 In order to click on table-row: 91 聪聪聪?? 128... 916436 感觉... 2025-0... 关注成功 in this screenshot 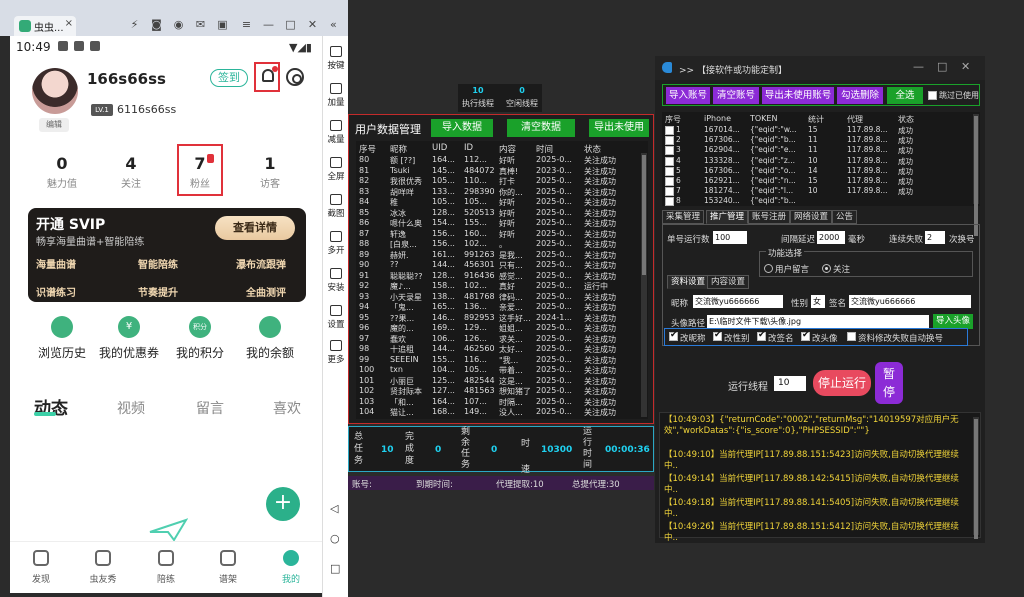, I will do `click(497, 276)`.